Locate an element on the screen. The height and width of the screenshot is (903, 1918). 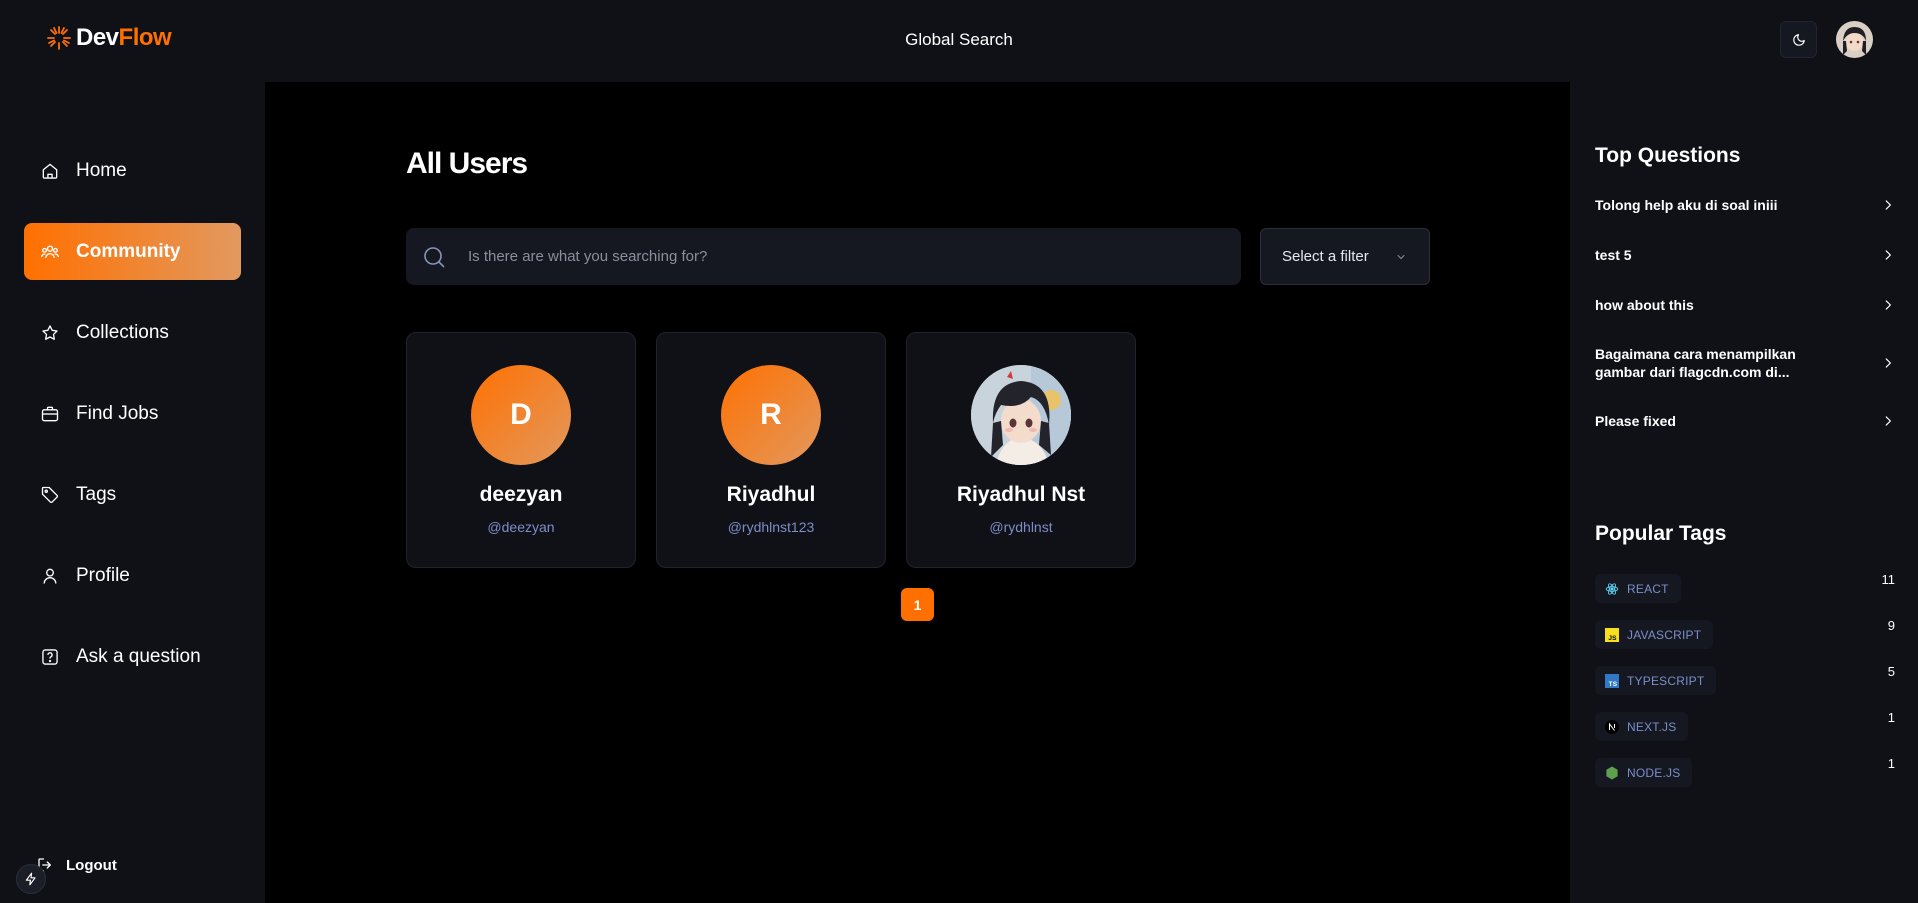
question-icon is located at coordinates (50, 656).